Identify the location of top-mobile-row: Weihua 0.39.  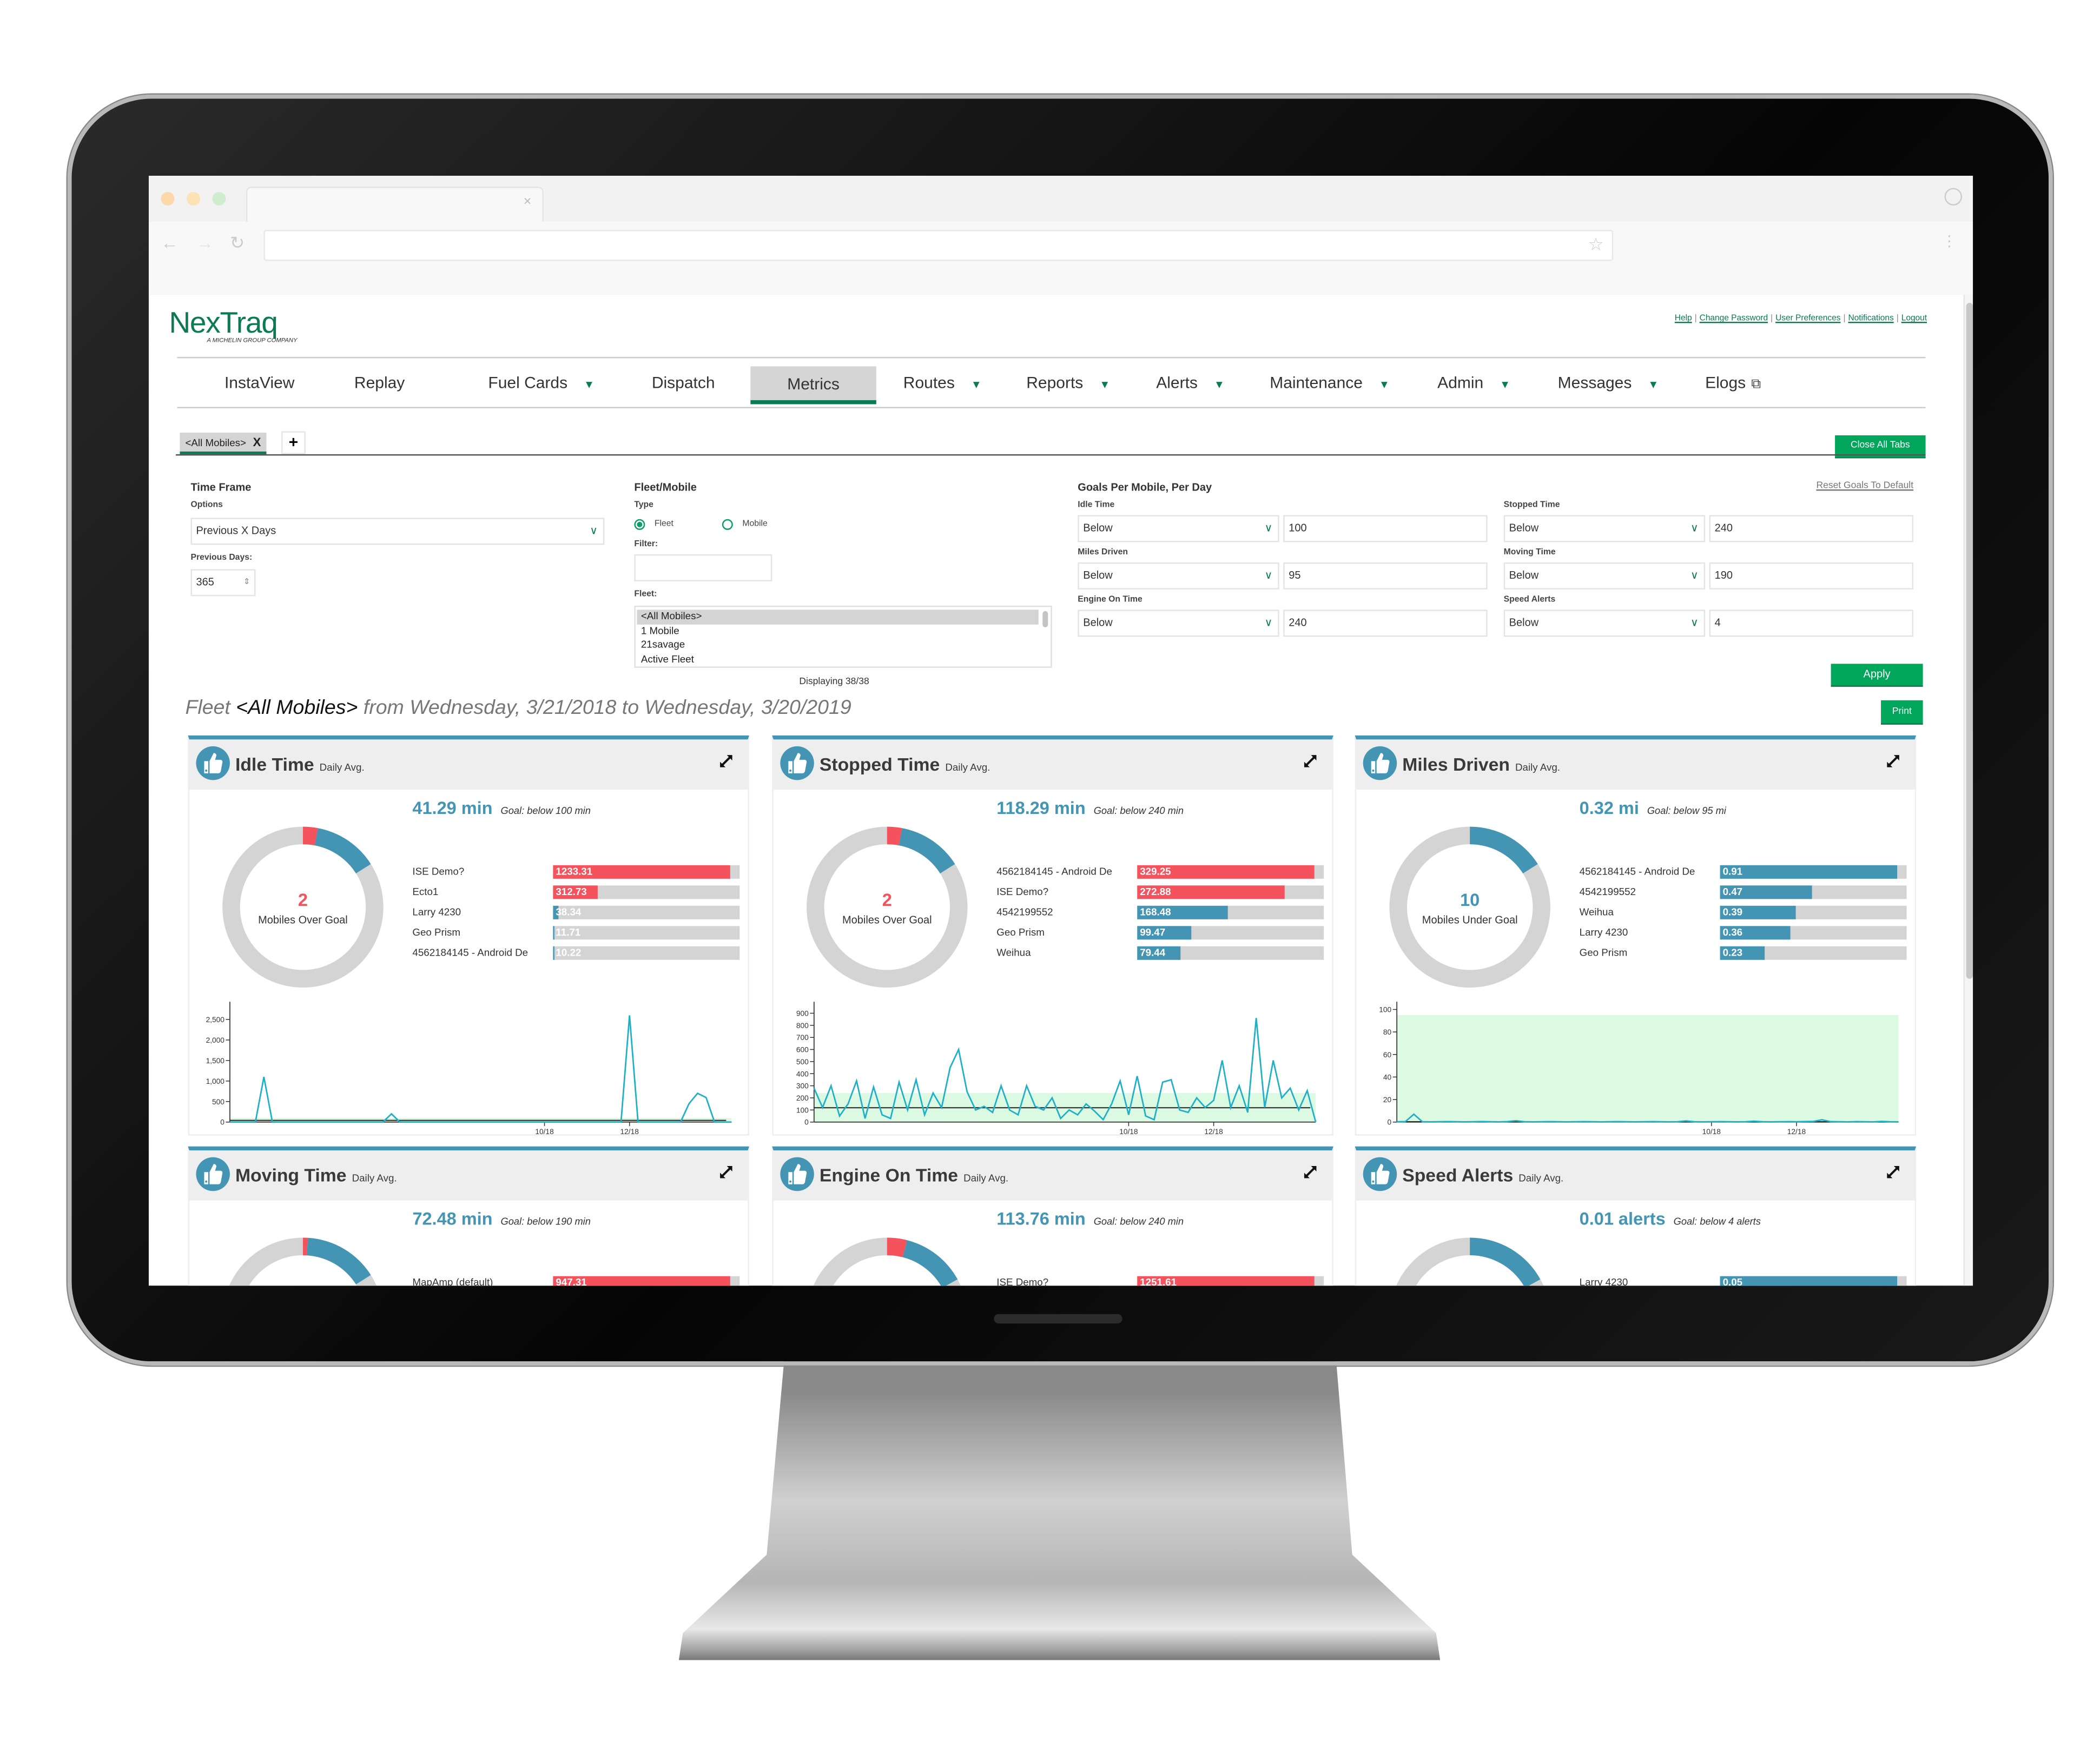
(1743, 912).